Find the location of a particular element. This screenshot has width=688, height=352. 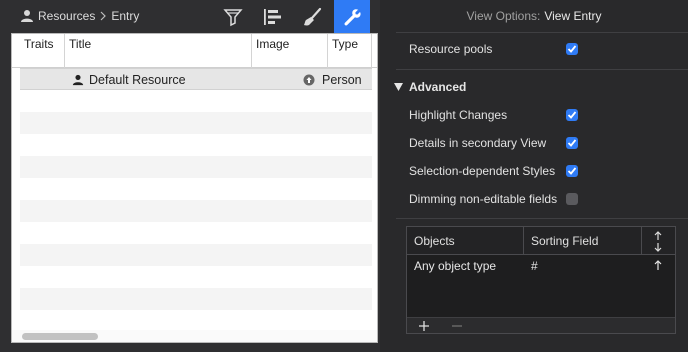

plus-icon is located at coordinates (424, 326).